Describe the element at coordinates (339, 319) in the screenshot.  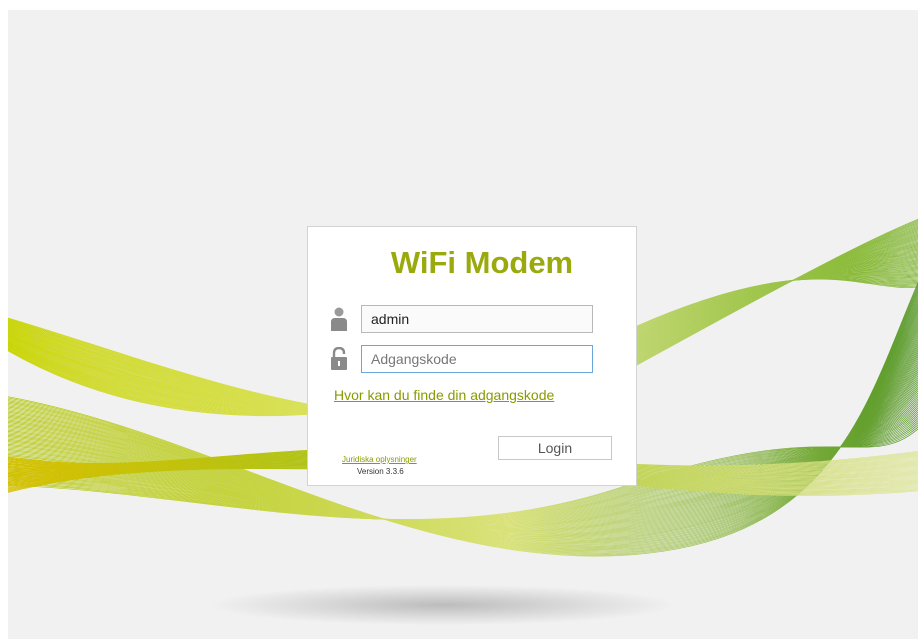
I see `user-icon` at that location.